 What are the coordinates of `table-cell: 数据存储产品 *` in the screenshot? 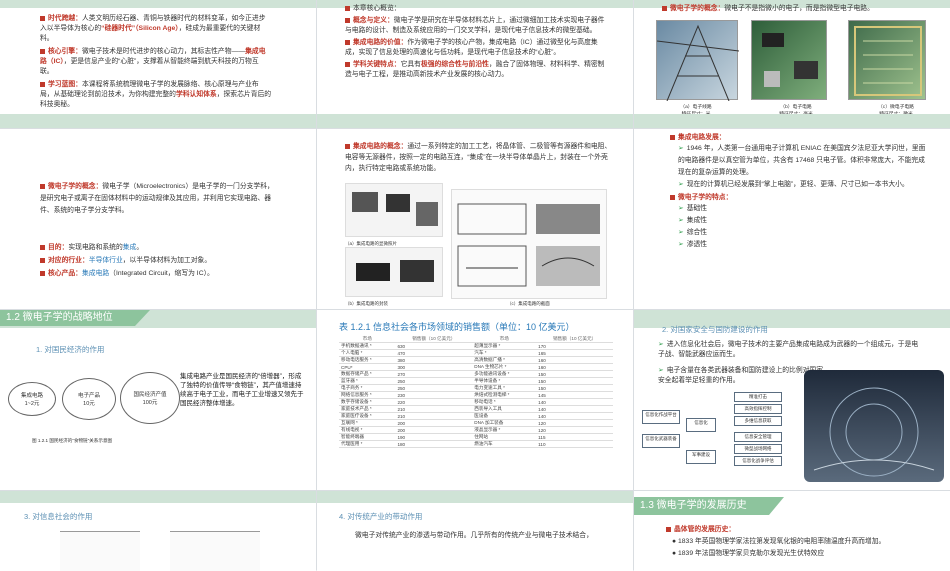 It's located at (367, 374).